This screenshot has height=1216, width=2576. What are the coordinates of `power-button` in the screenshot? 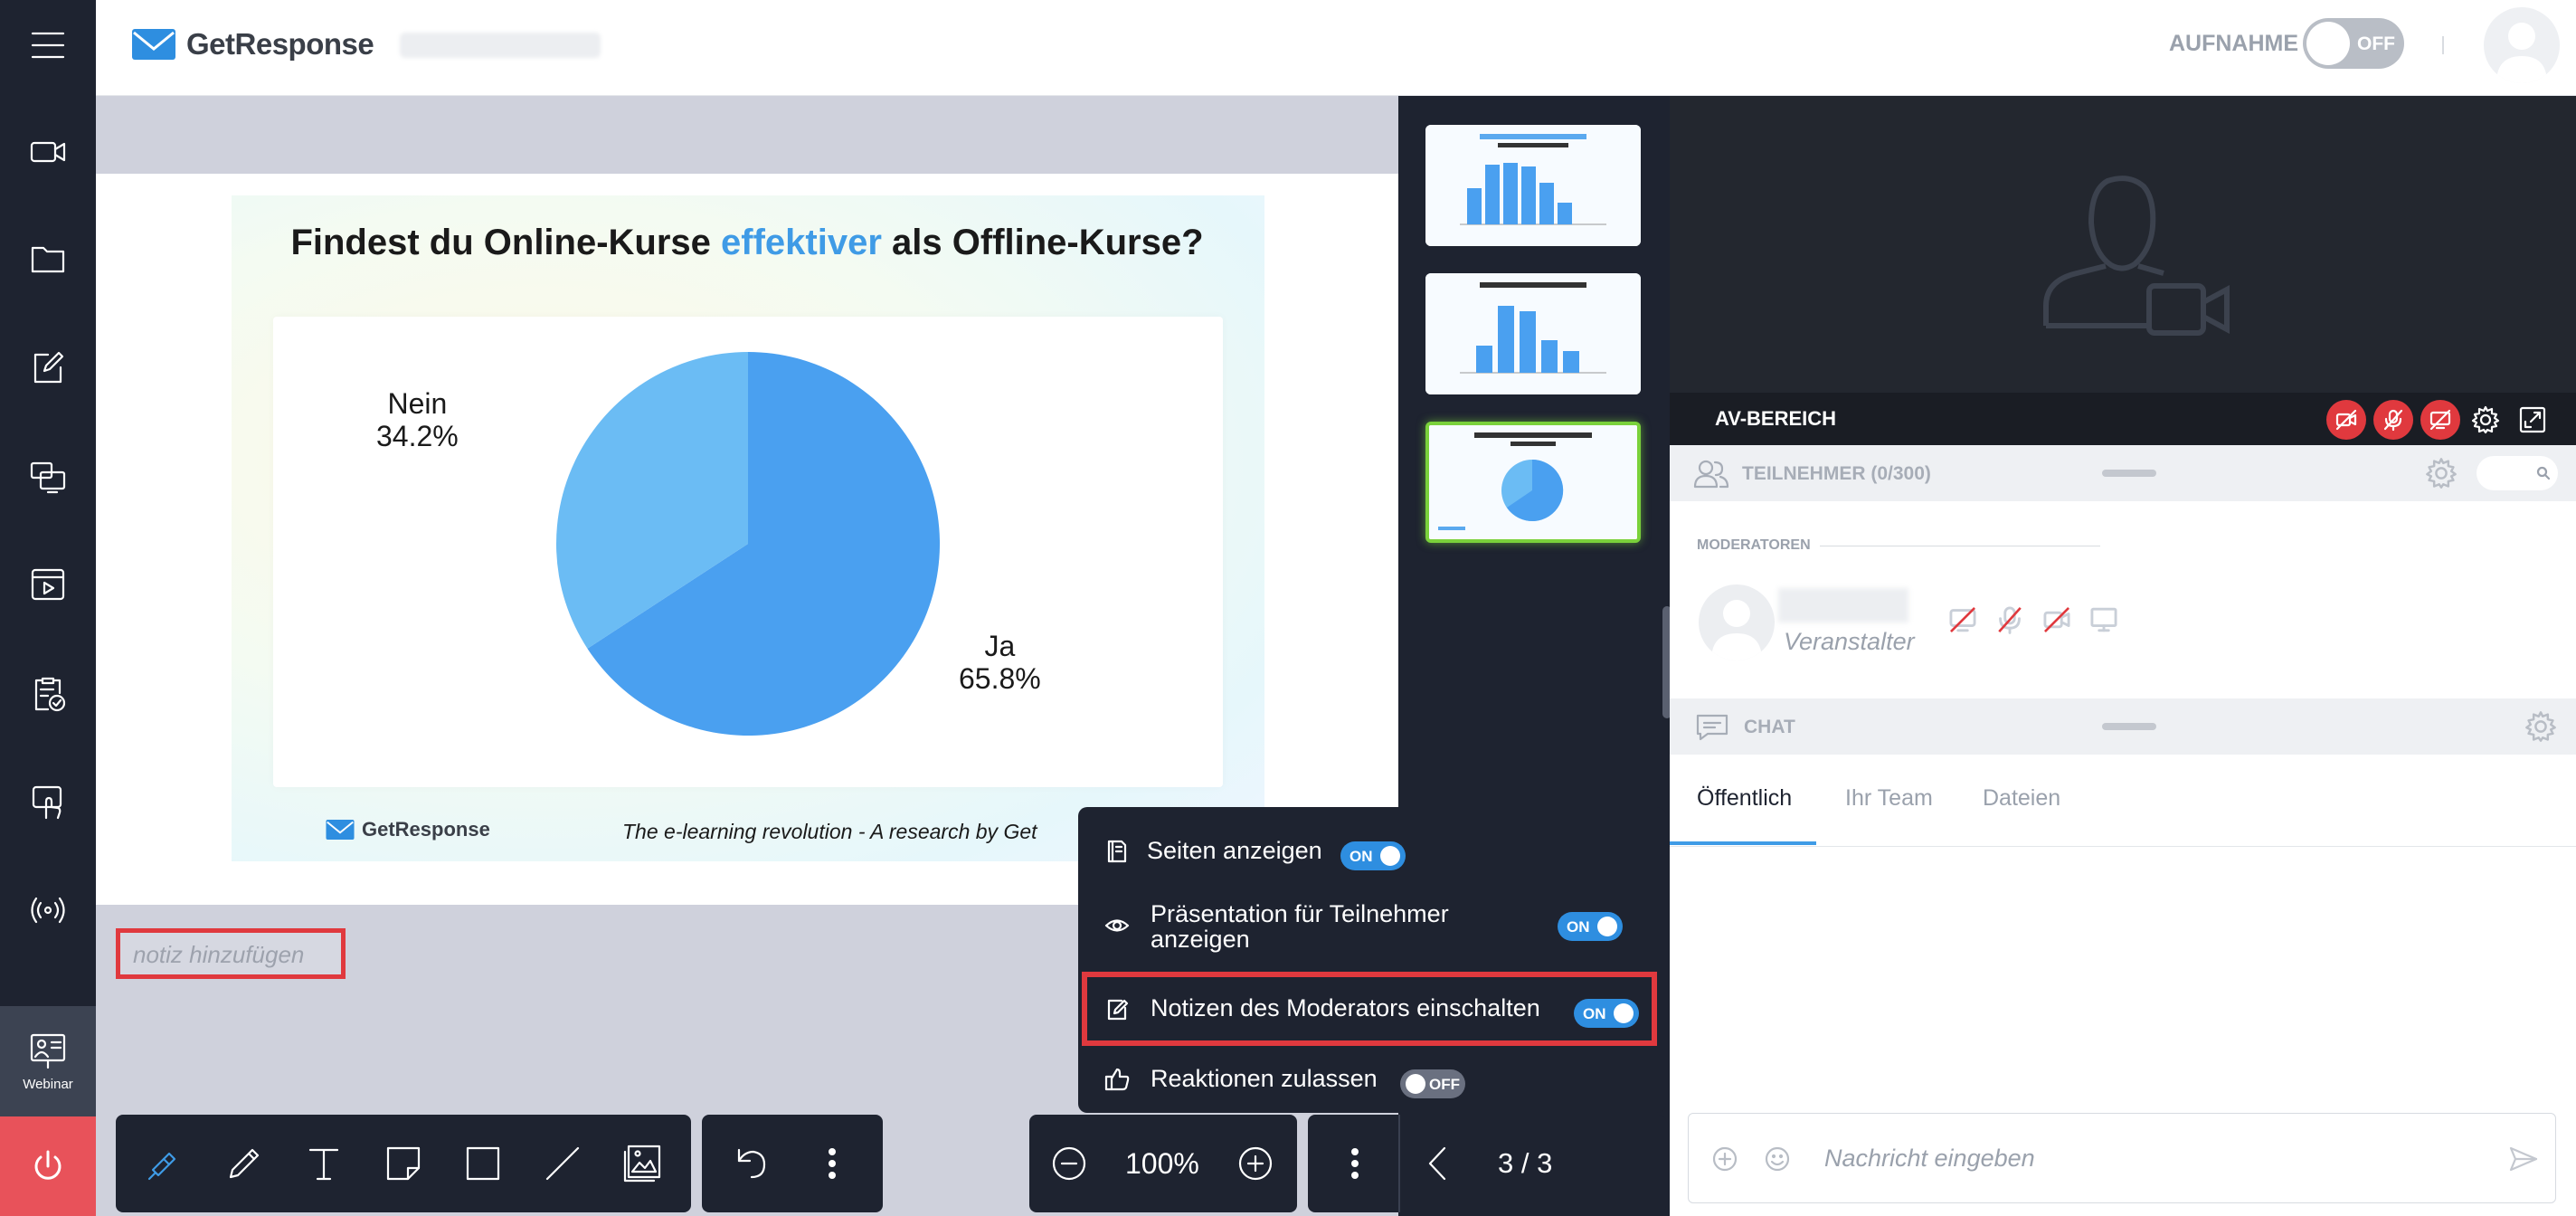 It's located at (48, 1166).